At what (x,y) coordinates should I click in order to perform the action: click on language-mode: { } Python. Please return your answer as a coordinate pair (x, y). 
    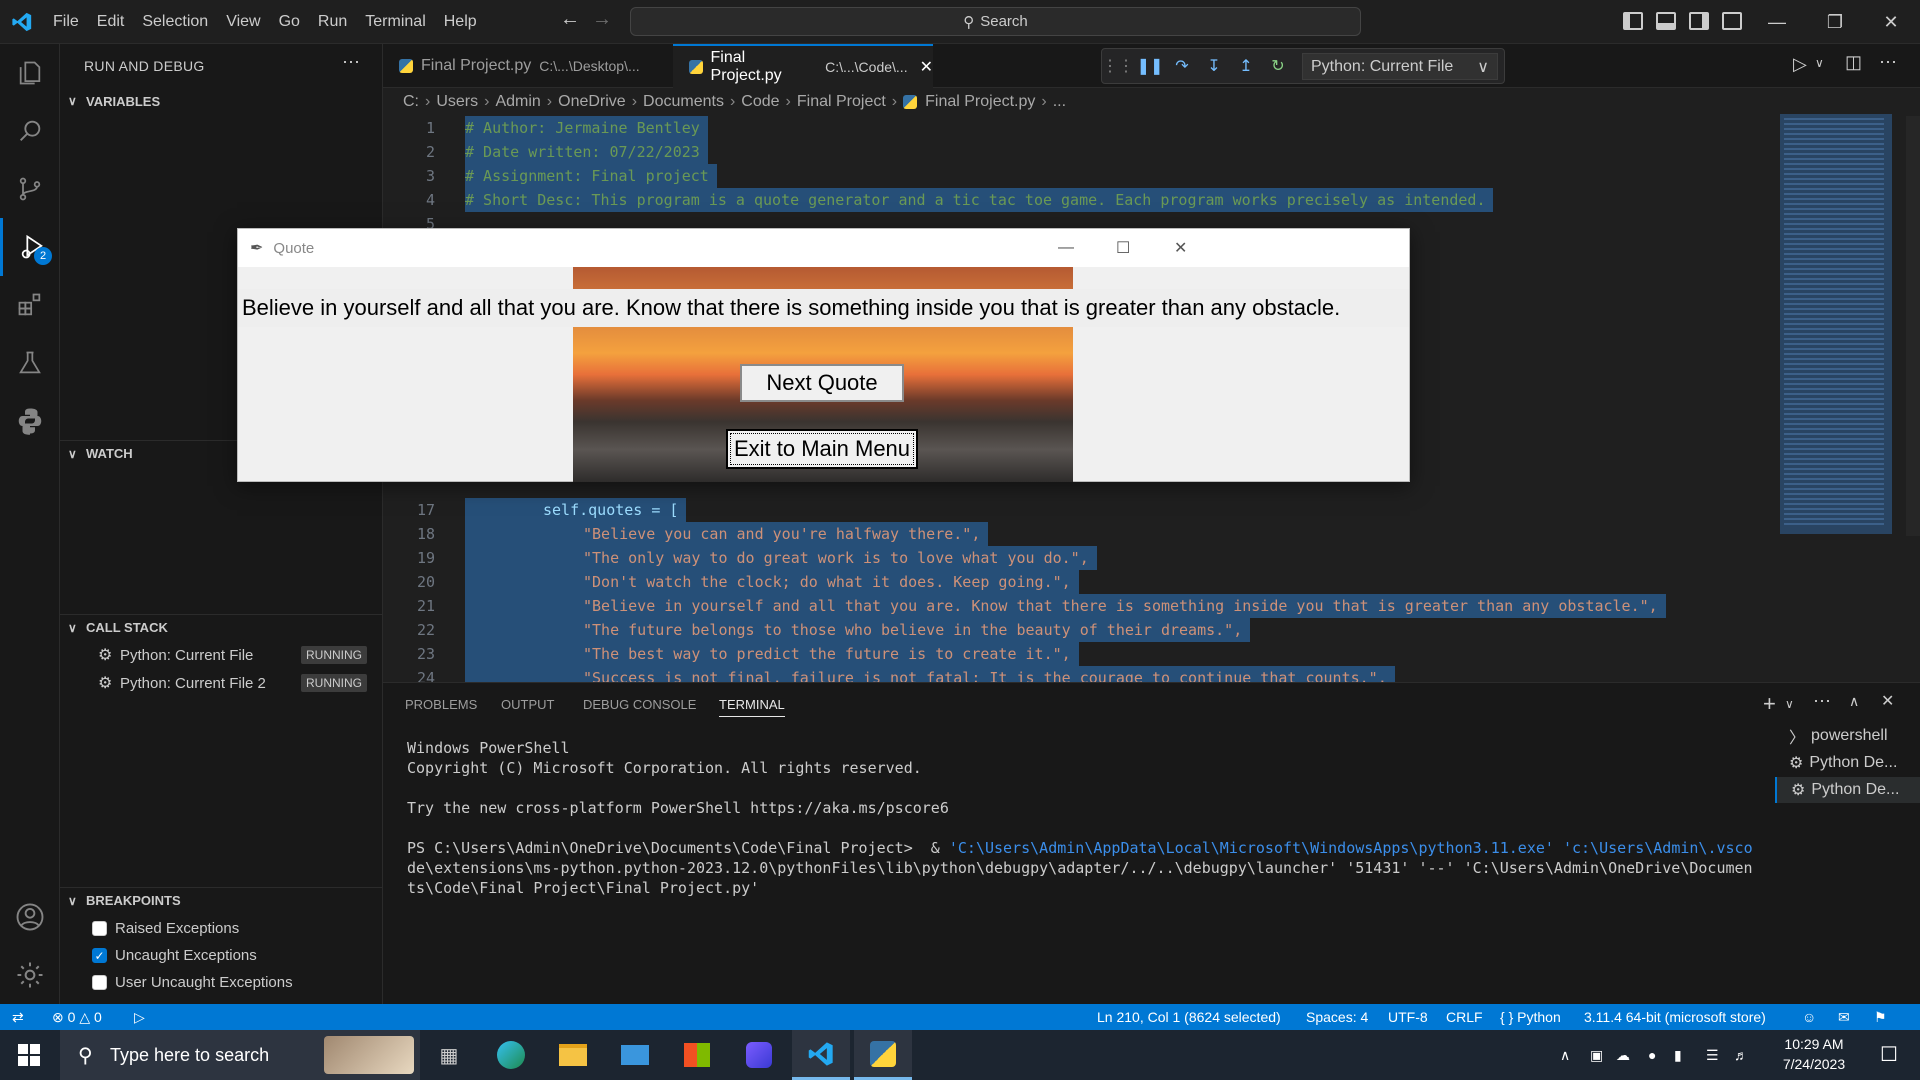
    Looking at the image, I should click on (1530, 1017).